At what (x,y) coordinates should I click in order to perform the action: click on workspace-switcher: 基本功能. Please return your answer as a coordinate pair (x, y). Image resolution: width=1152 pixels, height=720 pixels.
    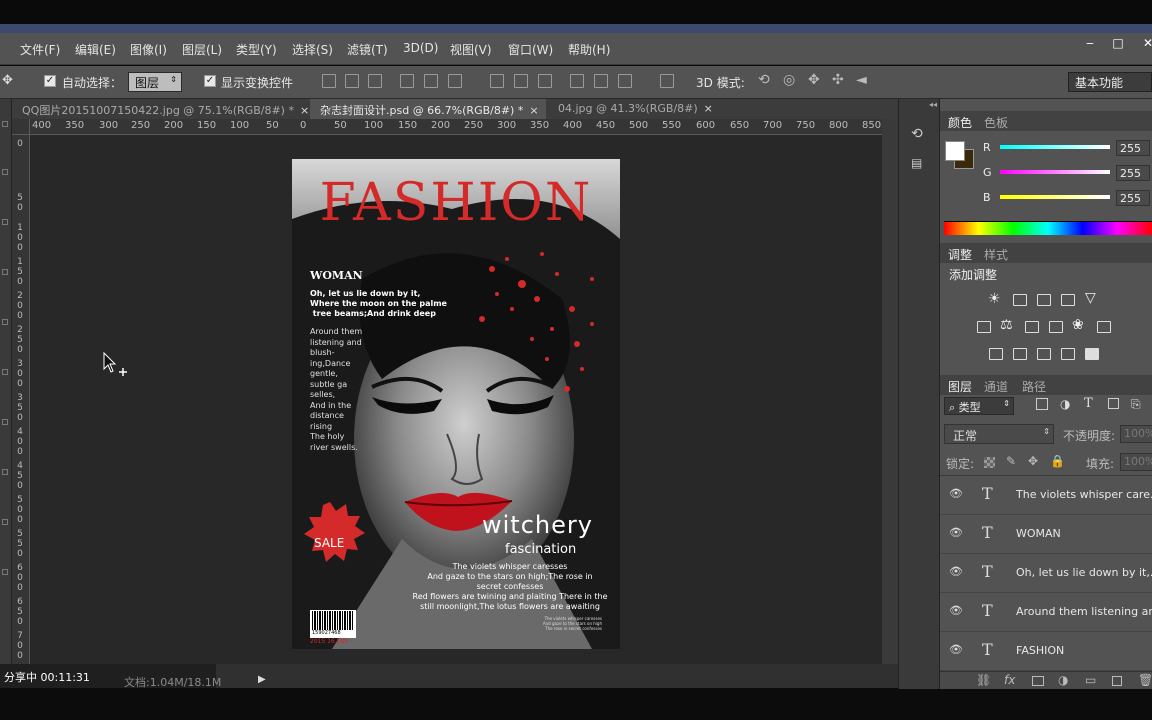
    Looking at the image, I should click on (1110, 82).